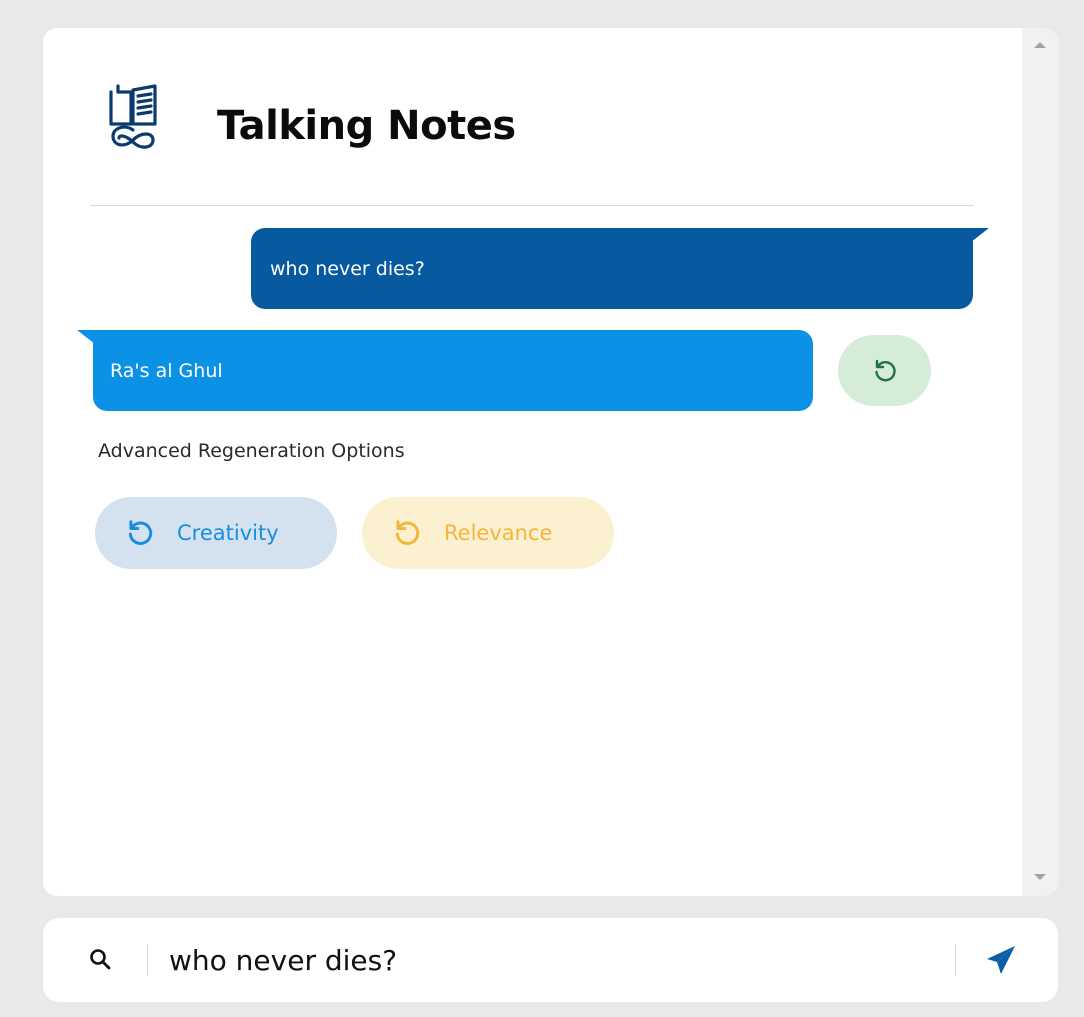  I want to click on query-bar, so click(550, 960).